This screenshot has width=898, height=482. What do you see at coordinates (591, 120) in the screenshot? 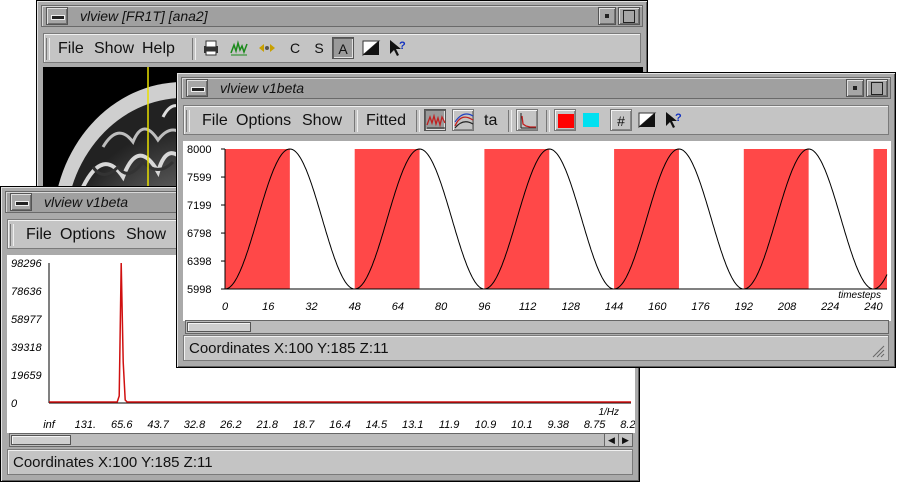
I see `cyan-color-swatch` at bounding box center [591, 120].